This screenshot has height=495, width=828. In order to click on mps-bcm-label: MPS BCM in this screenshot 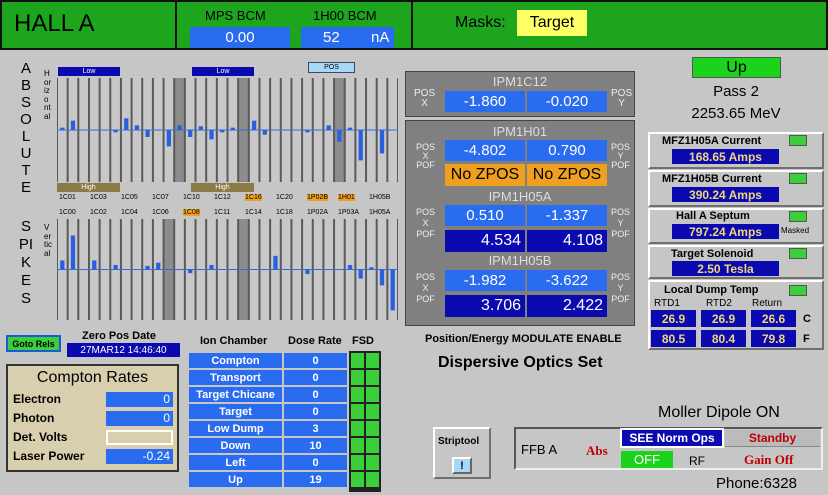, I will do `click(235, 15)`.